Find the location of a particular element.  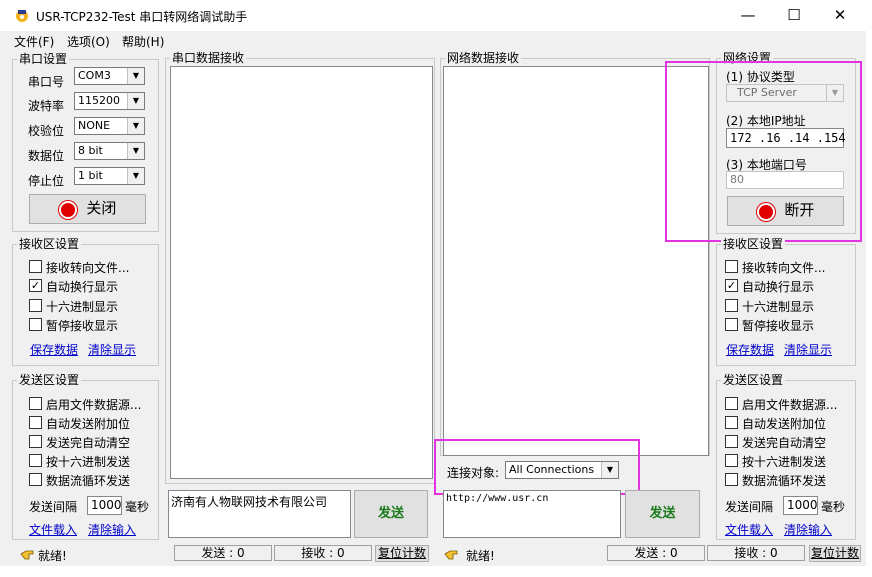

connection-target-select: All Connections ▼ is located at coordinates (562, 470).